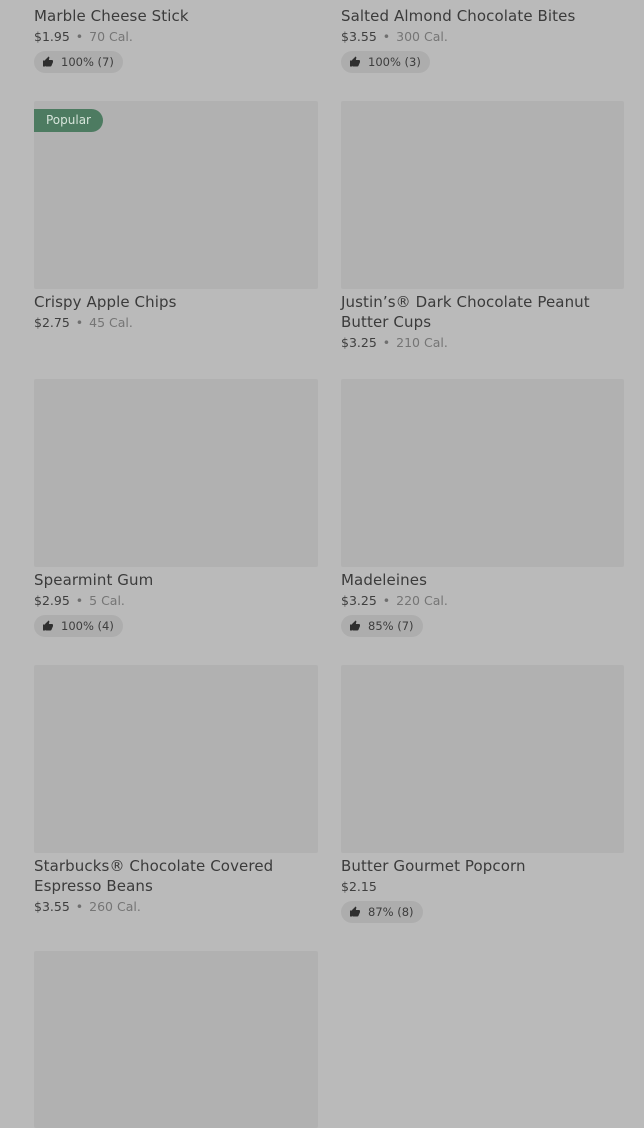 This screenshot has width=644, height=1128. I want to click on product-meta: $2.95 • 5 Cal., so click(176, 601).